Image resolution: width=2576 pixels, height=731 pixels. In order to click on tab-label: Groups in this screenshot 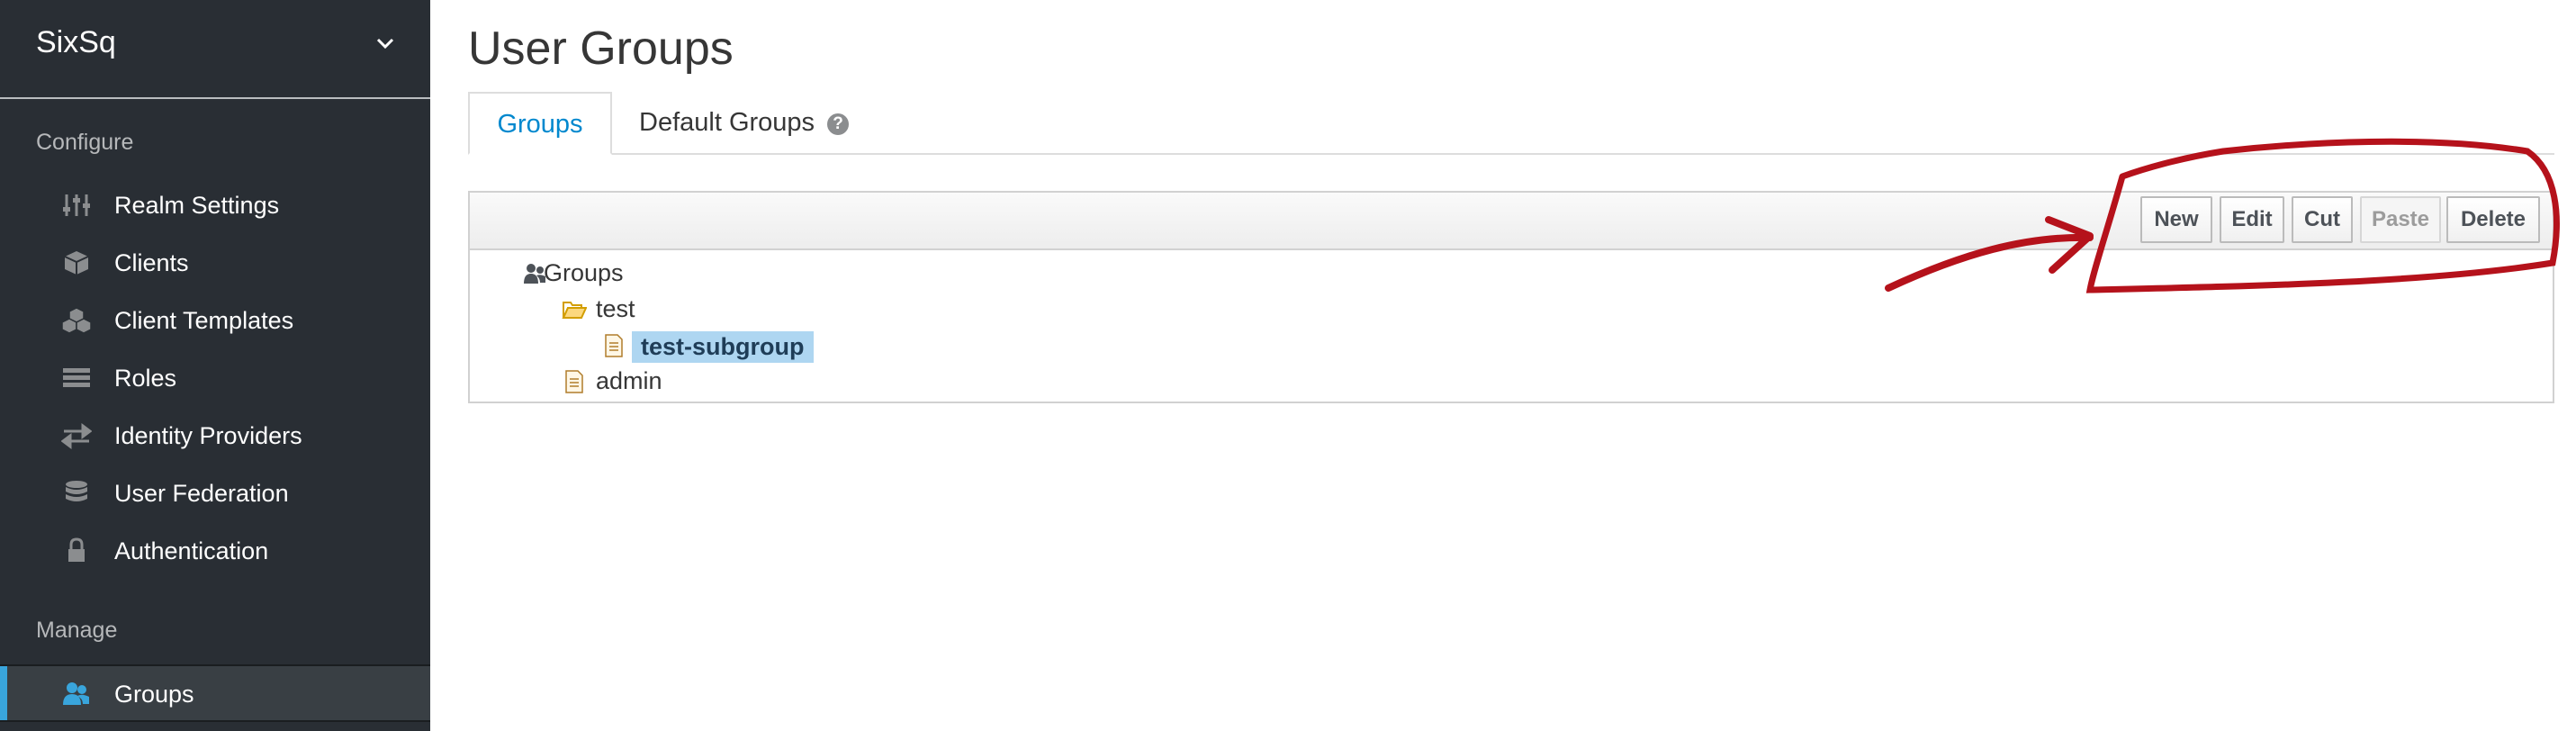, I will do `click(540, 124)`.